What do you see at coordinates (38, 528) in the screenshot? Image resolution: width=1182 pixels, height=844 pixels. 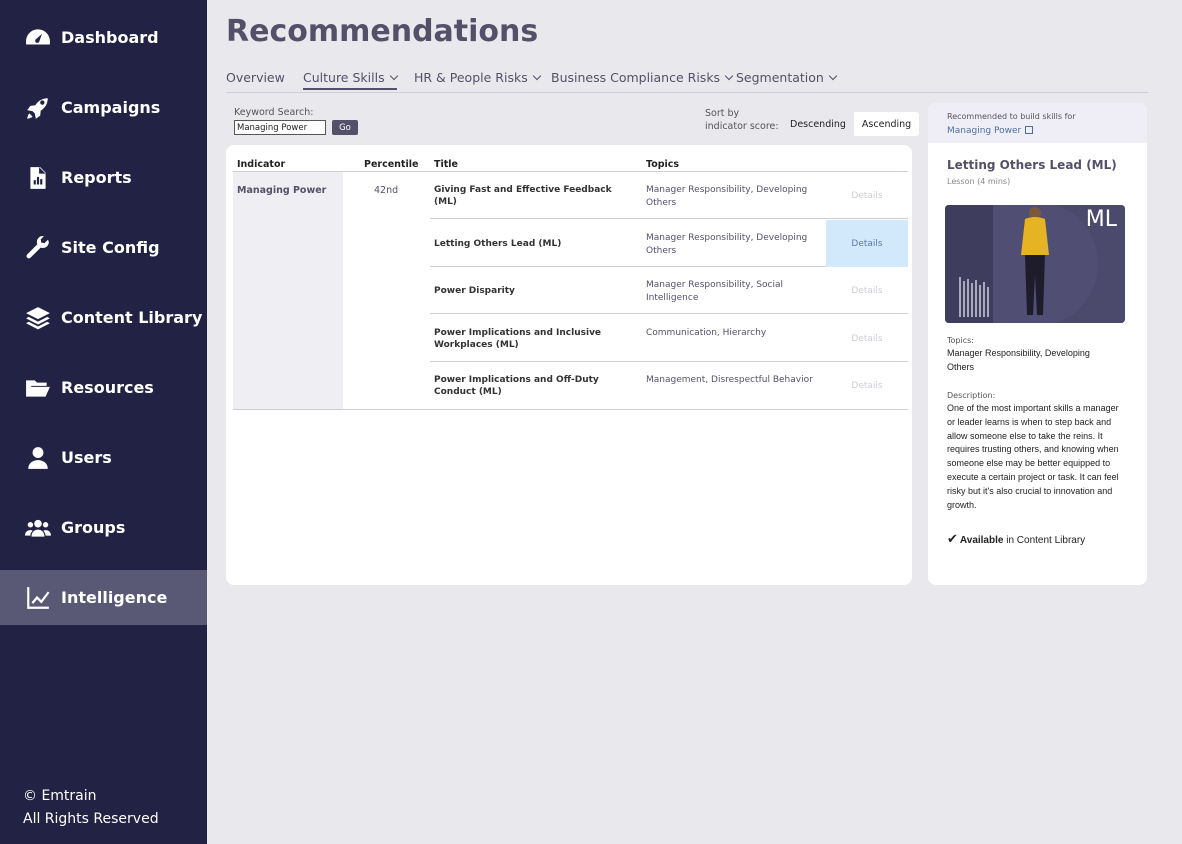 I see `group-icon` at bounding box center [38, 528].